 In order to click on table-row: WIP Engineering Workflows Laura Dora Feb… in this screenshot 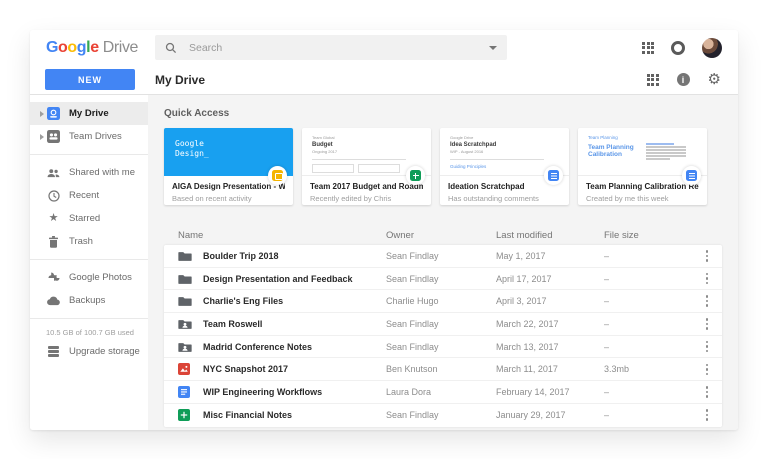, I will do `click(443, 392)`.